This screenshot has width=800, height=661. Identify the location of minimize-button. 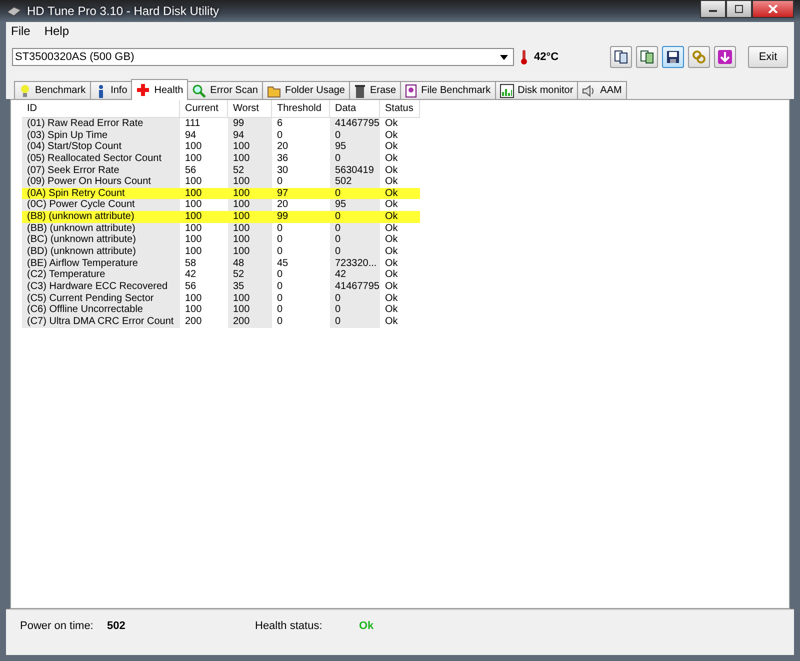
(713, 9).